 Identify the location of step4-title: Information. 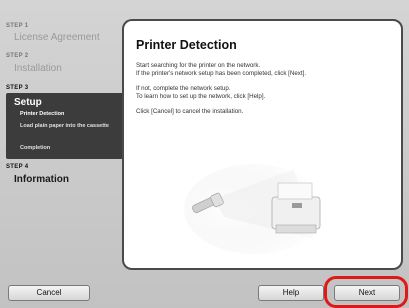
(41, 179).